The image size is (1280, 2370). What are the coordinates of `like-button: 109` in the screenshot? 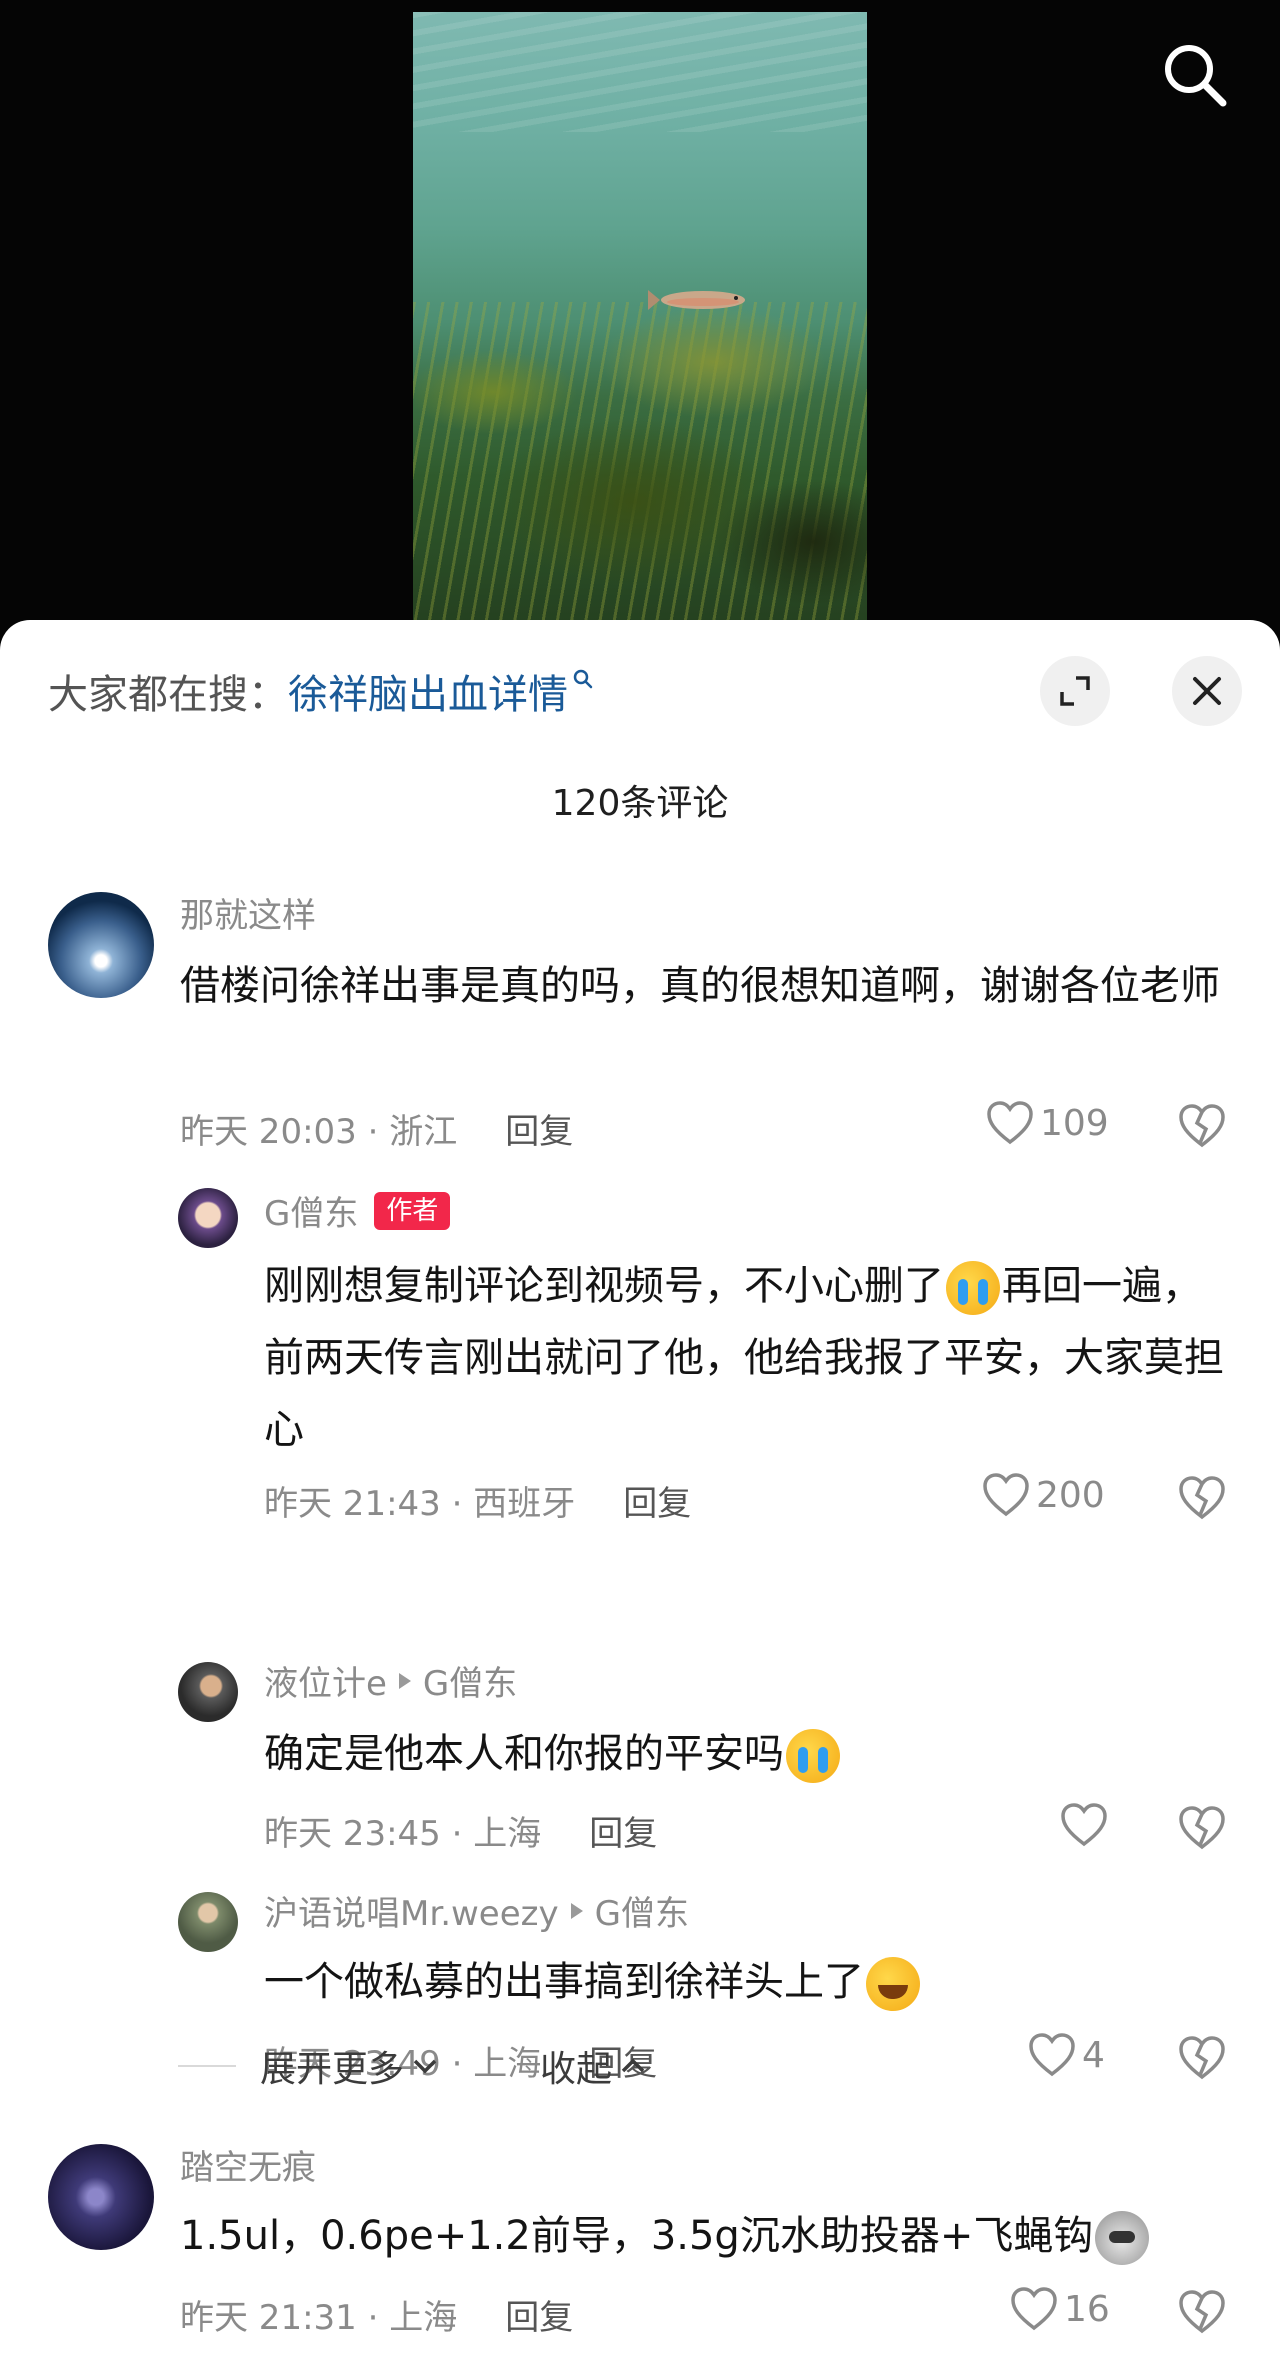 It's located at (1047, 1123).